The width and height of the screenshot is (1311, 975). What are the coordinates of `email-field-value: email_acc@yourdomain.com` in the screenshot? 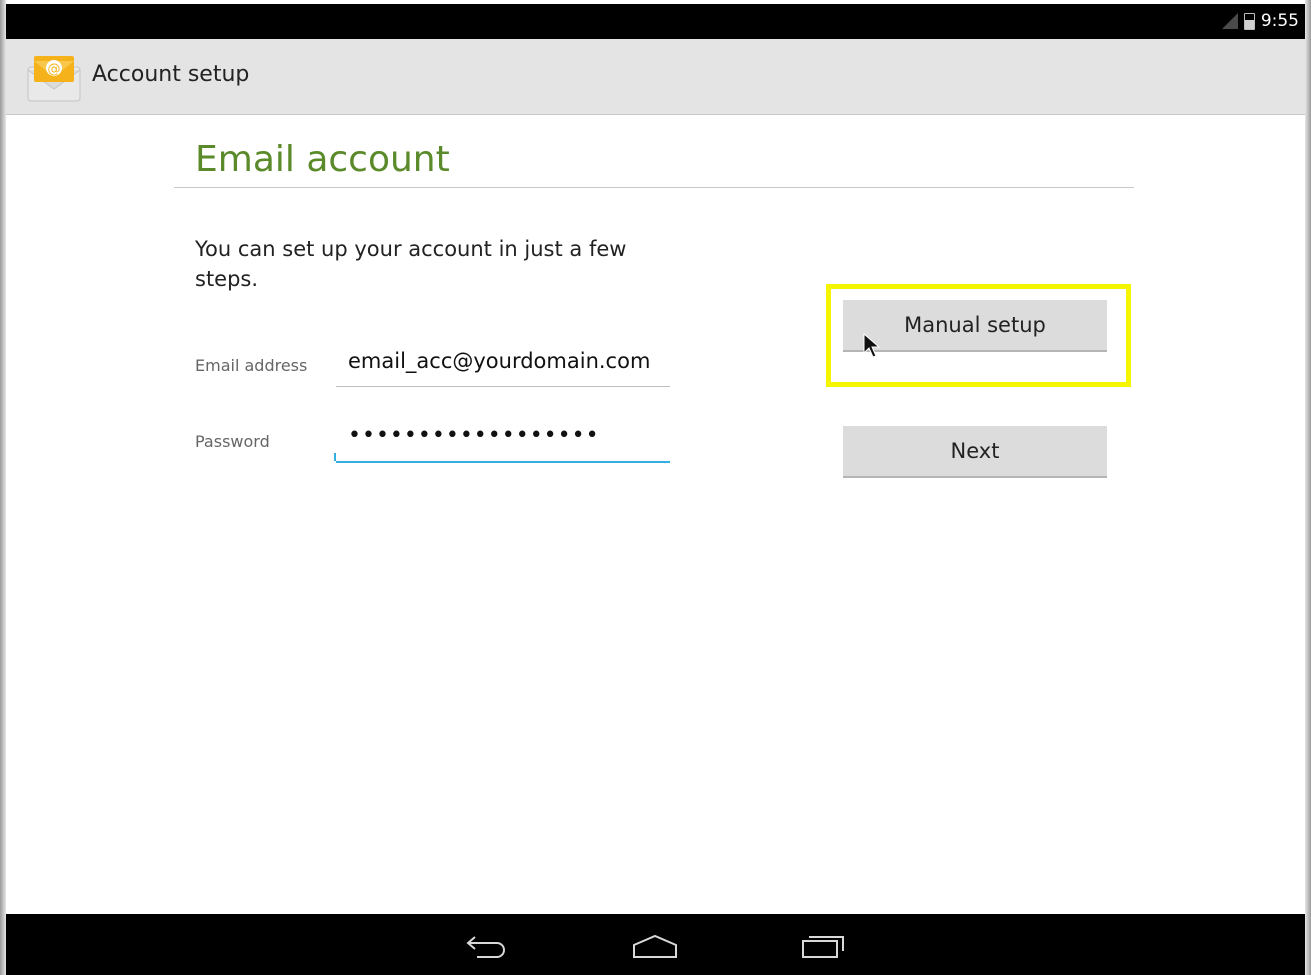 It's located at (499, 361).